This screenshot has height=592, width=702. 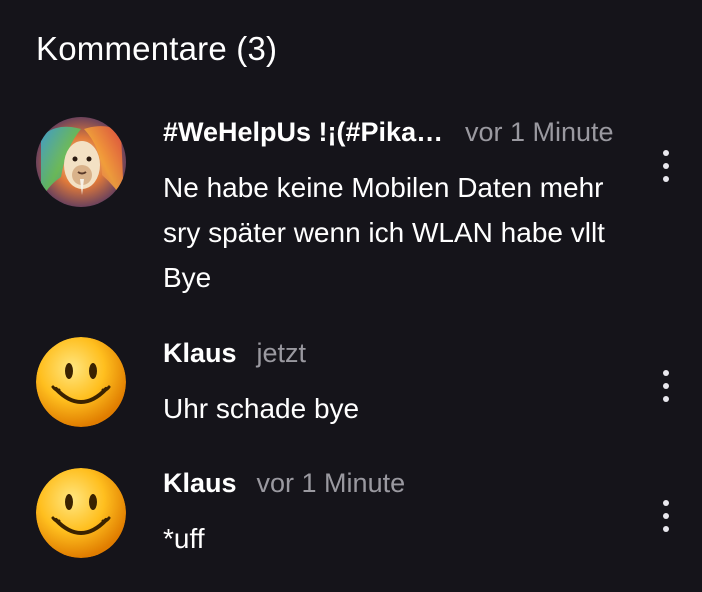 I want to click on comment-text: *uff, so click(x=184, y=538).